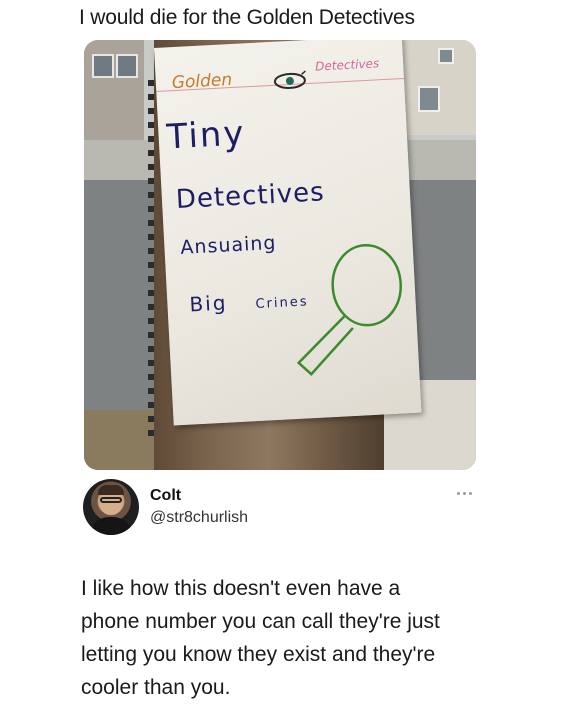 The height and width of the screenshot is (714, 563). Describe the element at coordinates (250, 196) in the screenshot. I see `sign-text-detectives: Detectives` at that location.